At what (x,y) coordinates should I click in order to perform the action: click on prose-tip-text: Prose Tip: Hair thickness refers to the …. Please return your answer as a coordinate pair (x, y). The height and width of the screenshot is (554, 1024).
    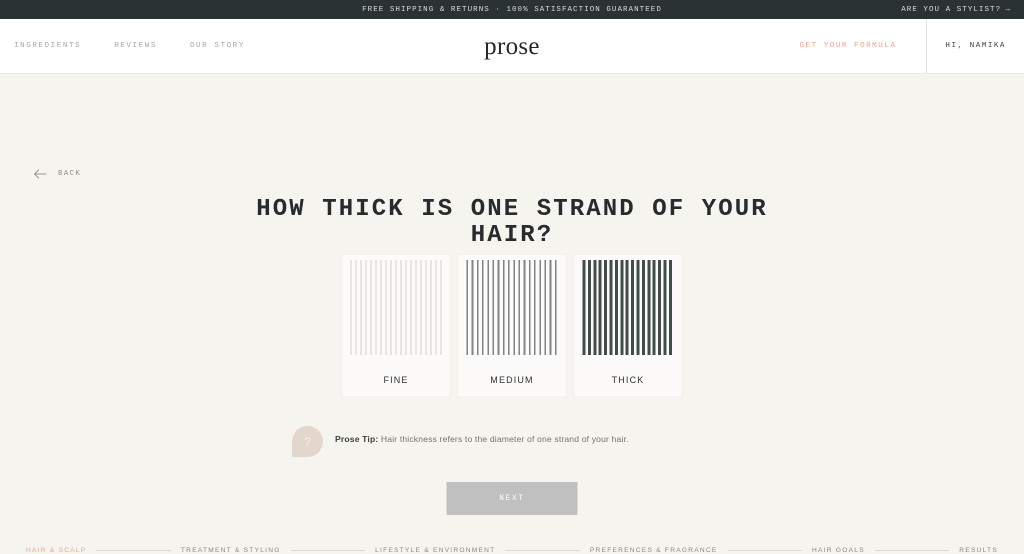
    Looking at the image, I should click on (482, 435).